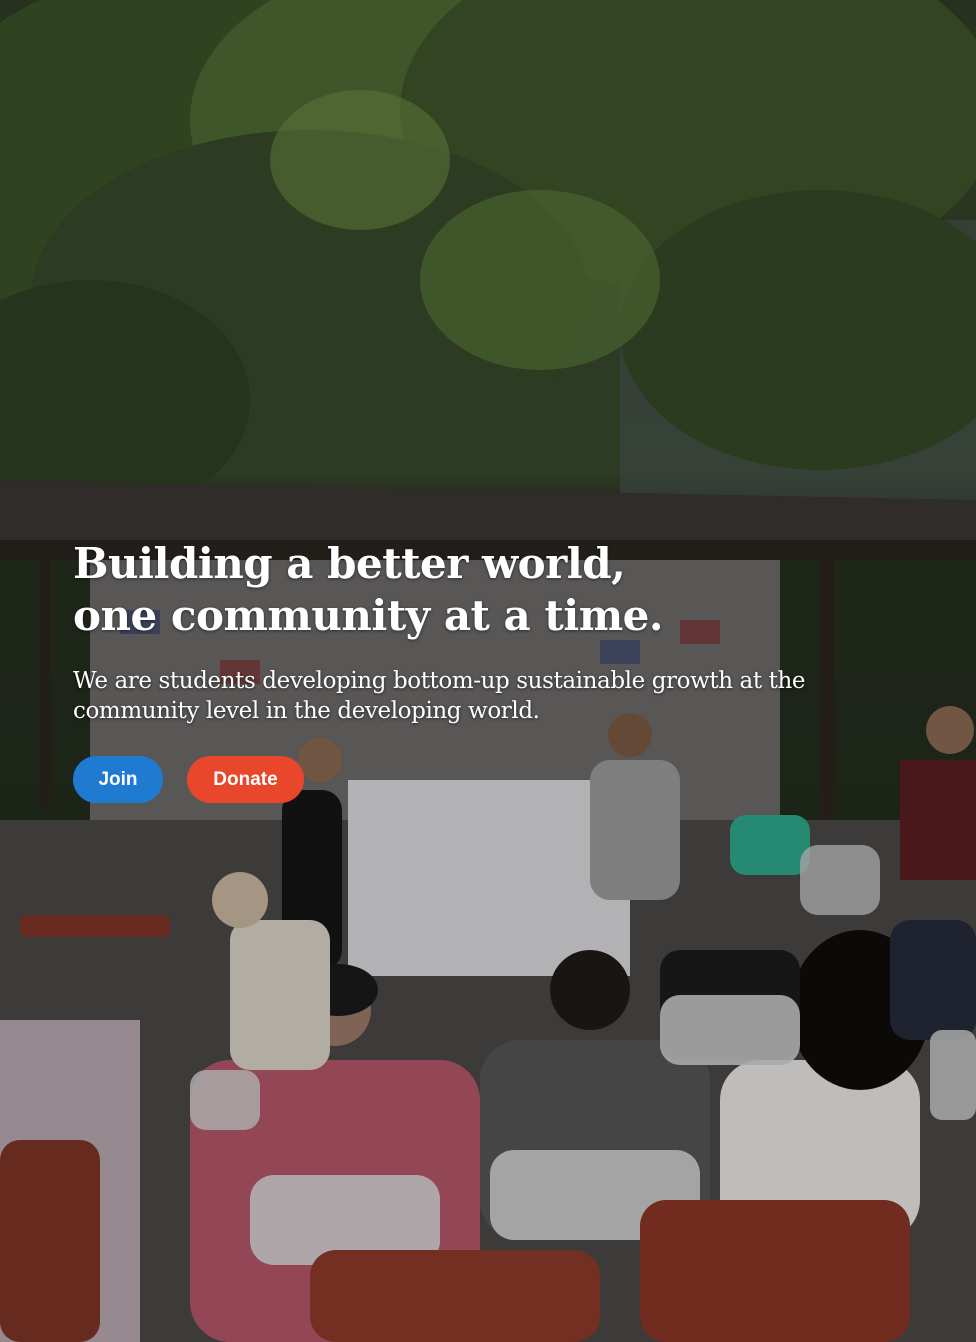 Image resolution: width=976 pixels, height=1342 pixels. Describe the element at coordinates (349, 563) in the screenshot. I see `hero-headline-line-1: Building a better world,` at that location.